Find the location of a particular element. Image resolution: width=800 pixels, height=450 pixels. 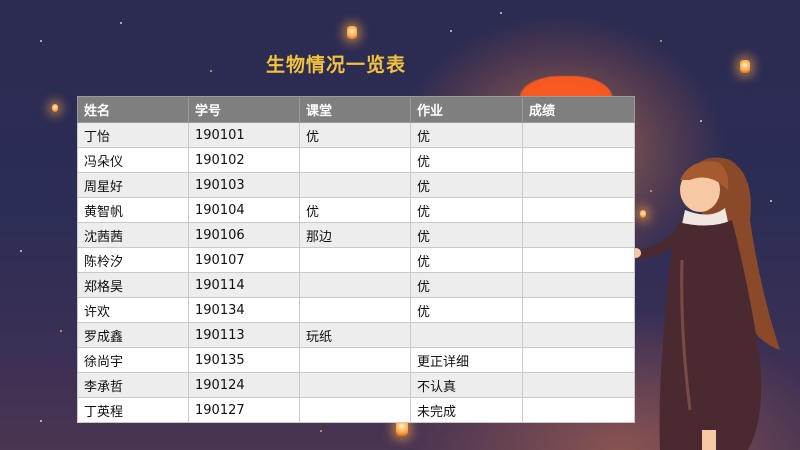

table-row: 冯朵仪 190102 优 is located at coordinates (356, 160).